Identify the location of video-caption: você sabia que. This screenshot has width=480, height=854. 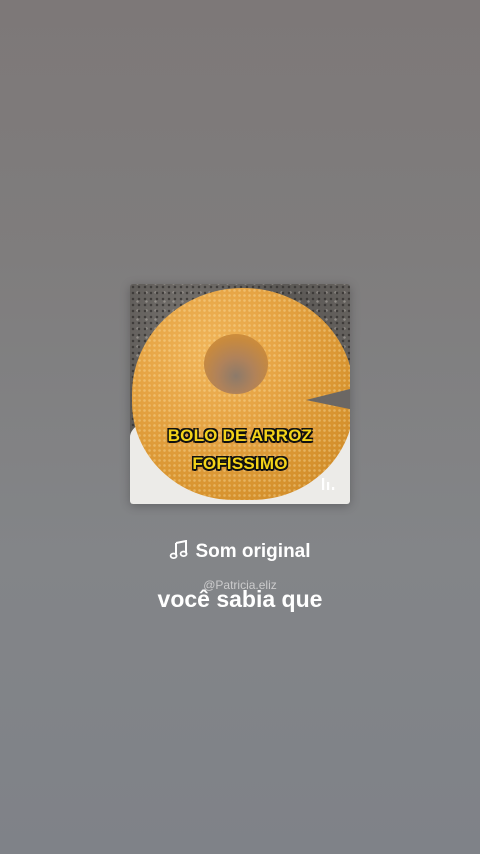
(240, 599).